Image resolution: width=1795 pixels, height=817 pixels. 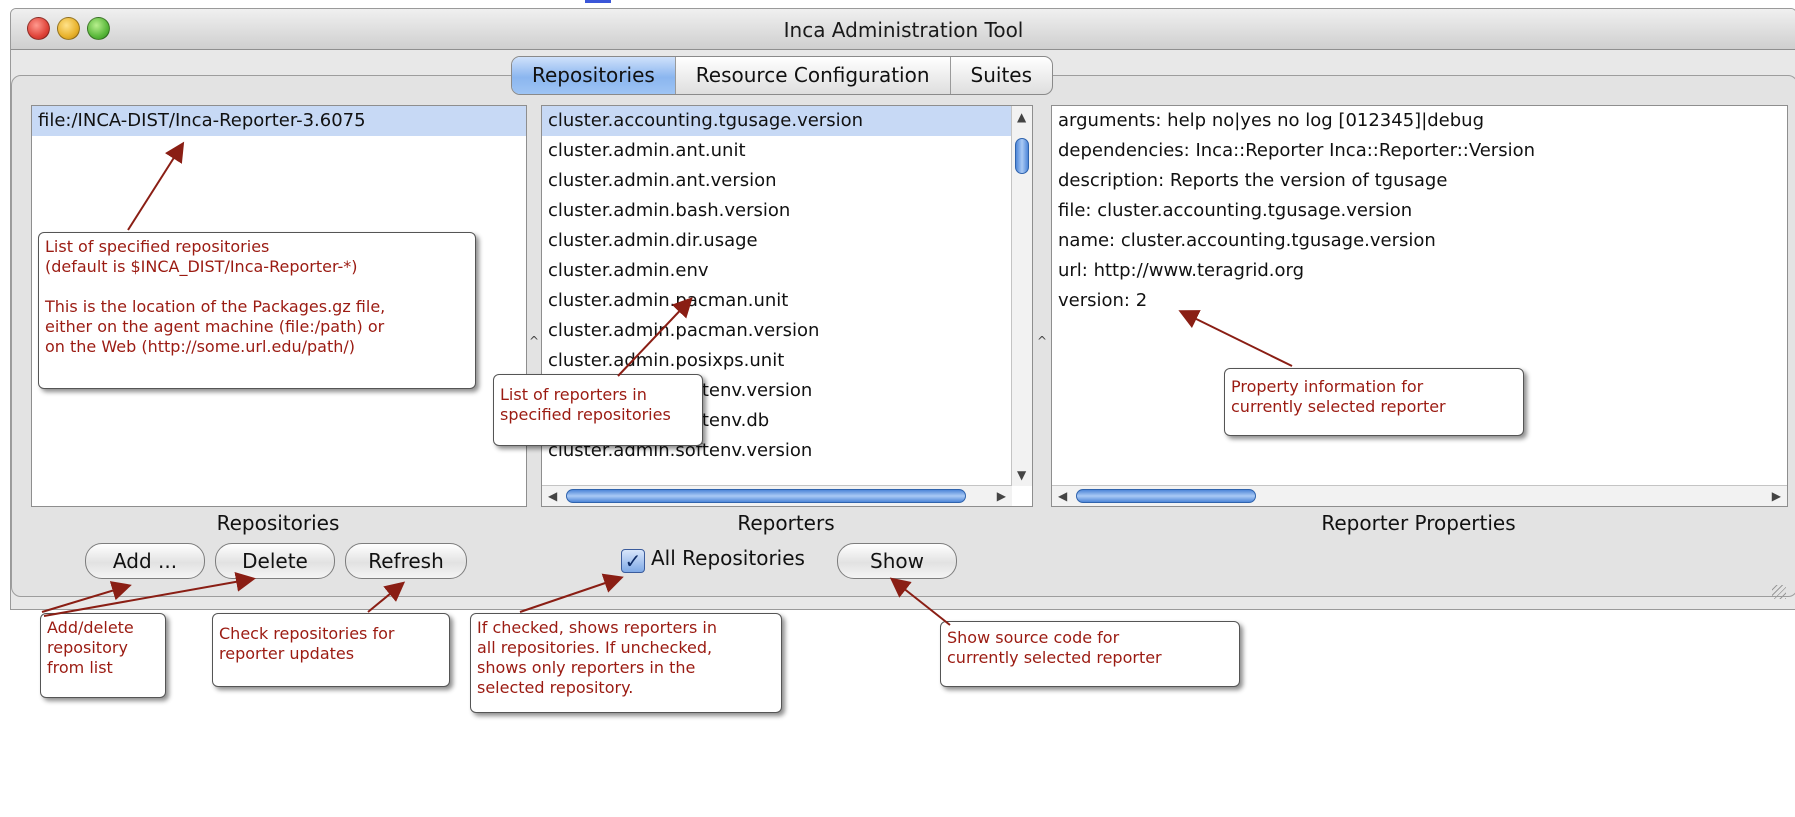 I want to click on reporter-item: cluster.admin.ant.unit, so click(x=787, y=151).